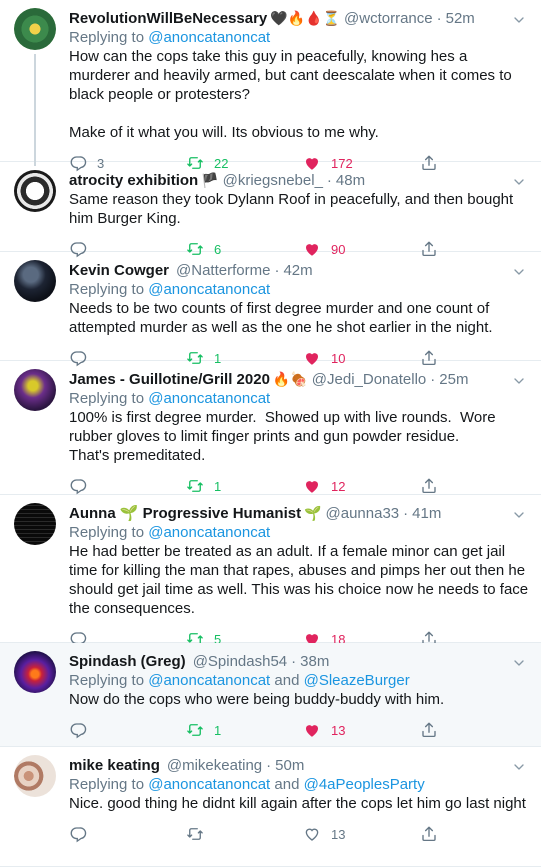 The height and width of the screenshot is (867, 541). I want to click on retweet-button, so click(244, 834).